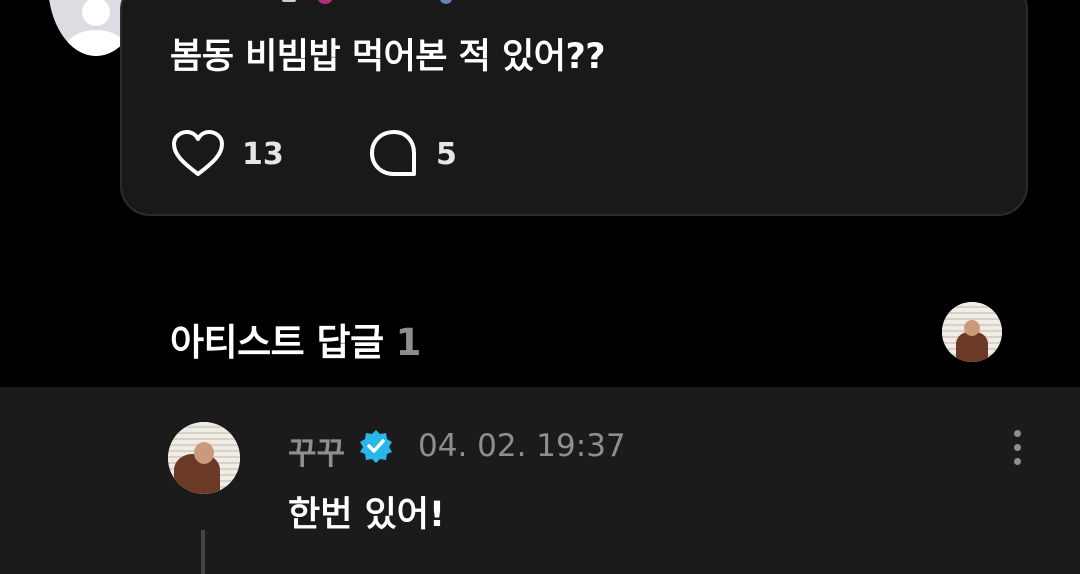  What do you see at coordinates (972, 332) in the screenshot?
I see `artist-avatar-thumbnail` at bounding box center [972, 332].